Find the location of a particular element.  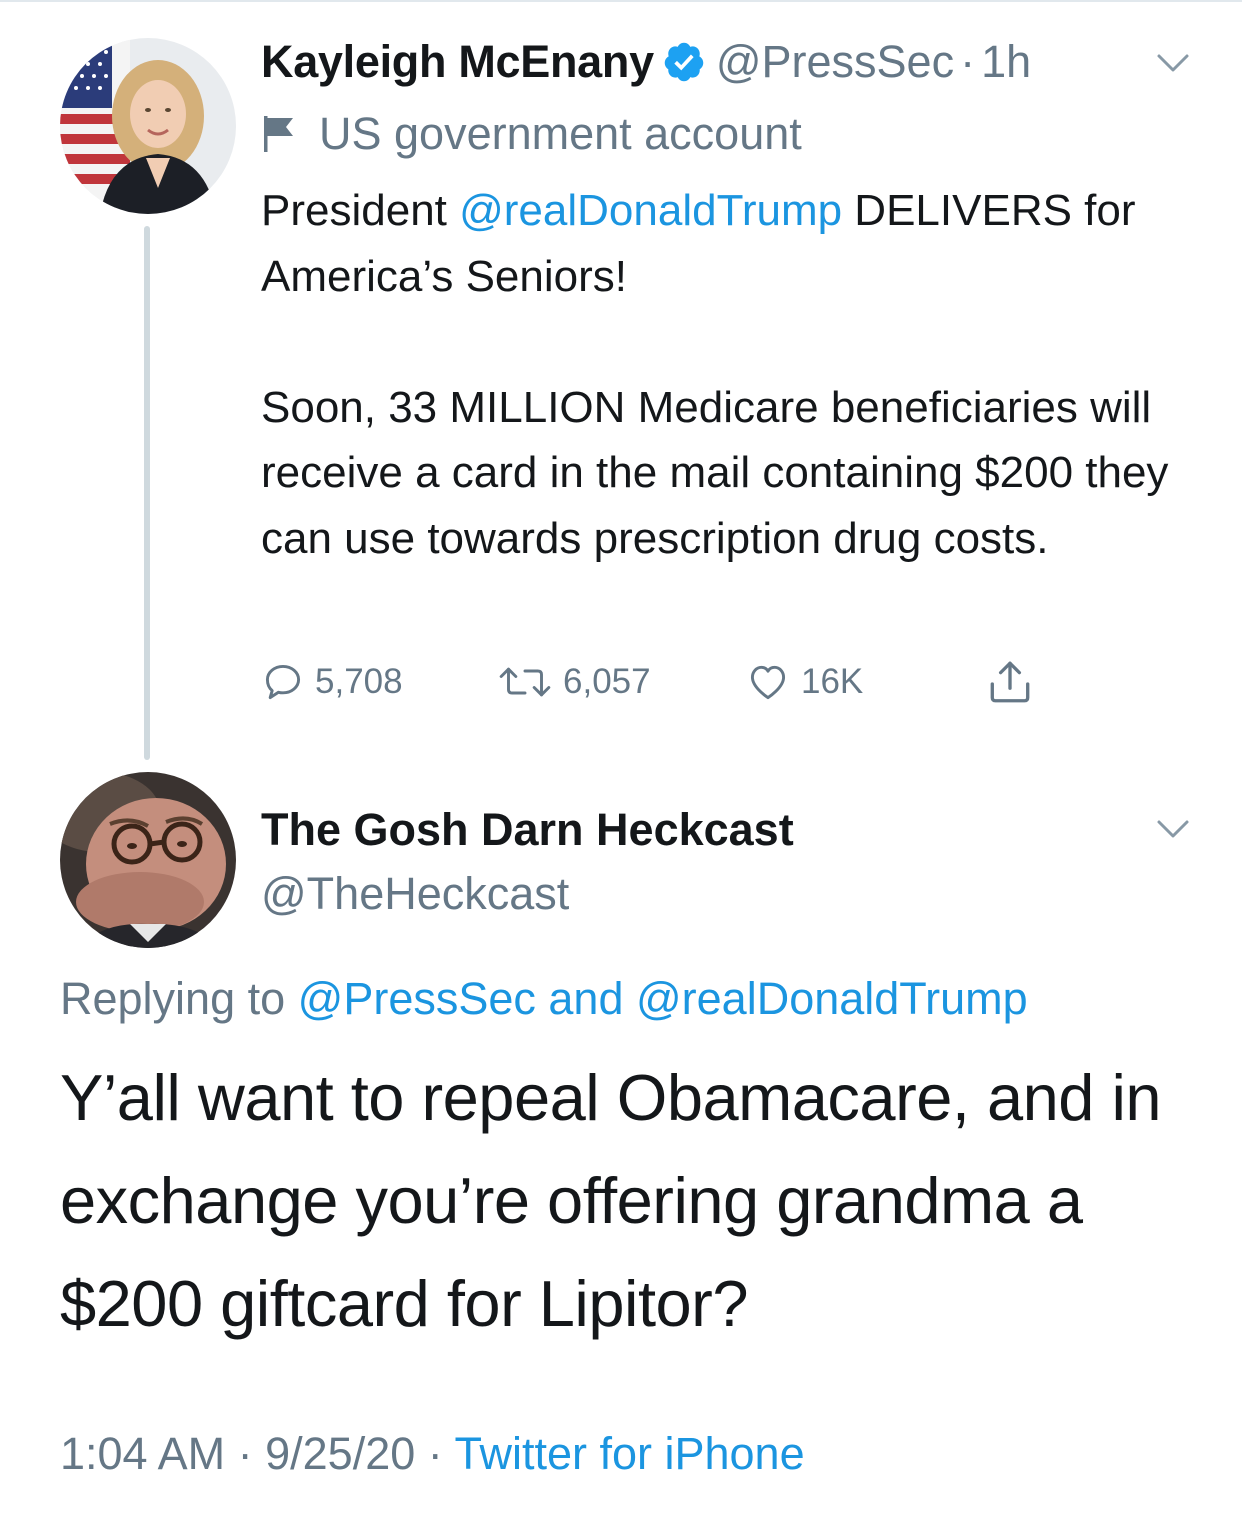

reply-display-name: The Gosh Darn Heckcast is located at coordinates (527, 830).